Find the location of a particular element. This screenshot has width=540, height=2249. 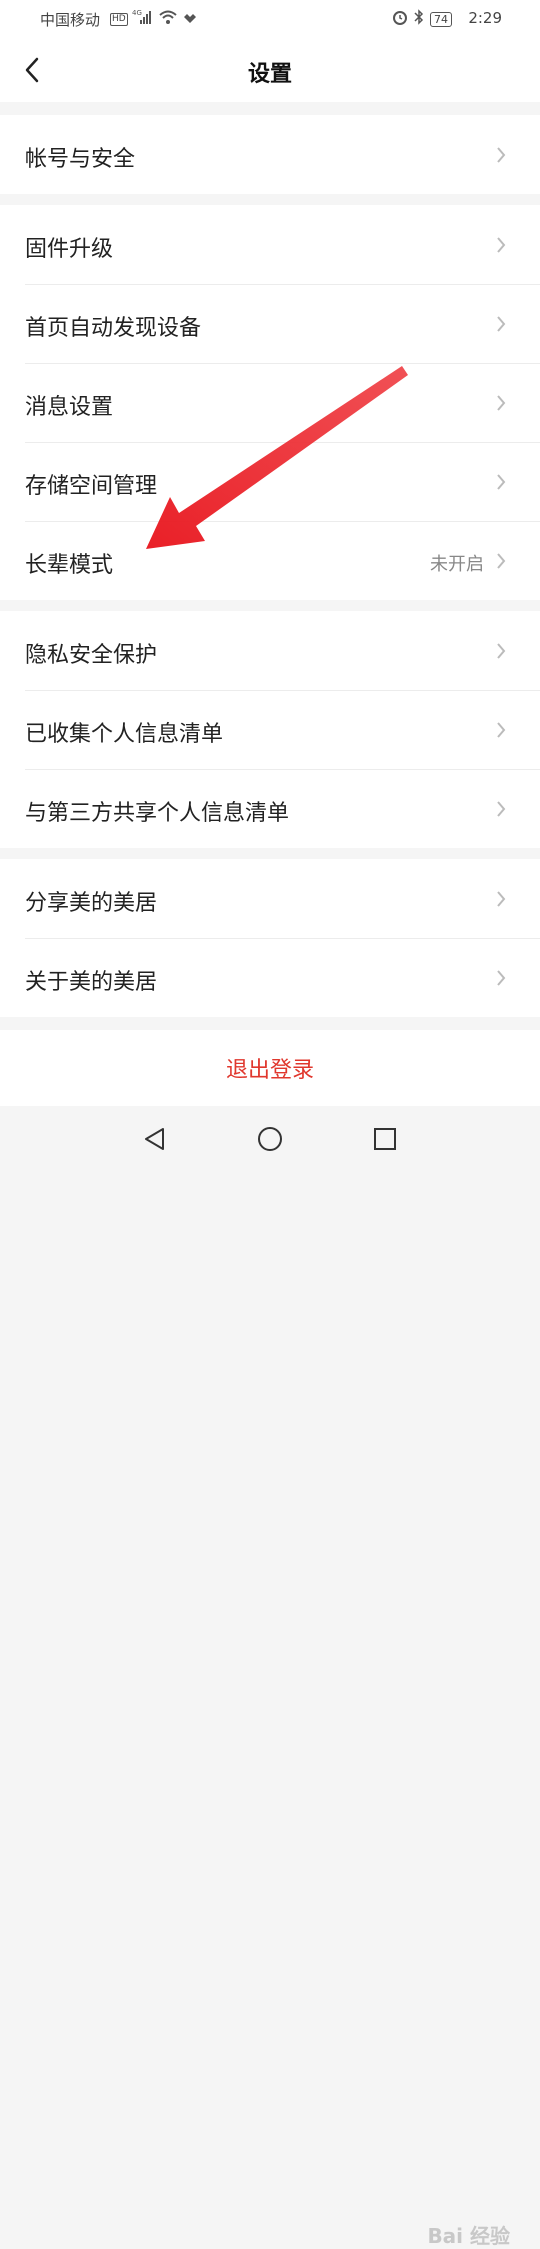

watermark: Bai 经验 is located at coordinates (468, 2236).